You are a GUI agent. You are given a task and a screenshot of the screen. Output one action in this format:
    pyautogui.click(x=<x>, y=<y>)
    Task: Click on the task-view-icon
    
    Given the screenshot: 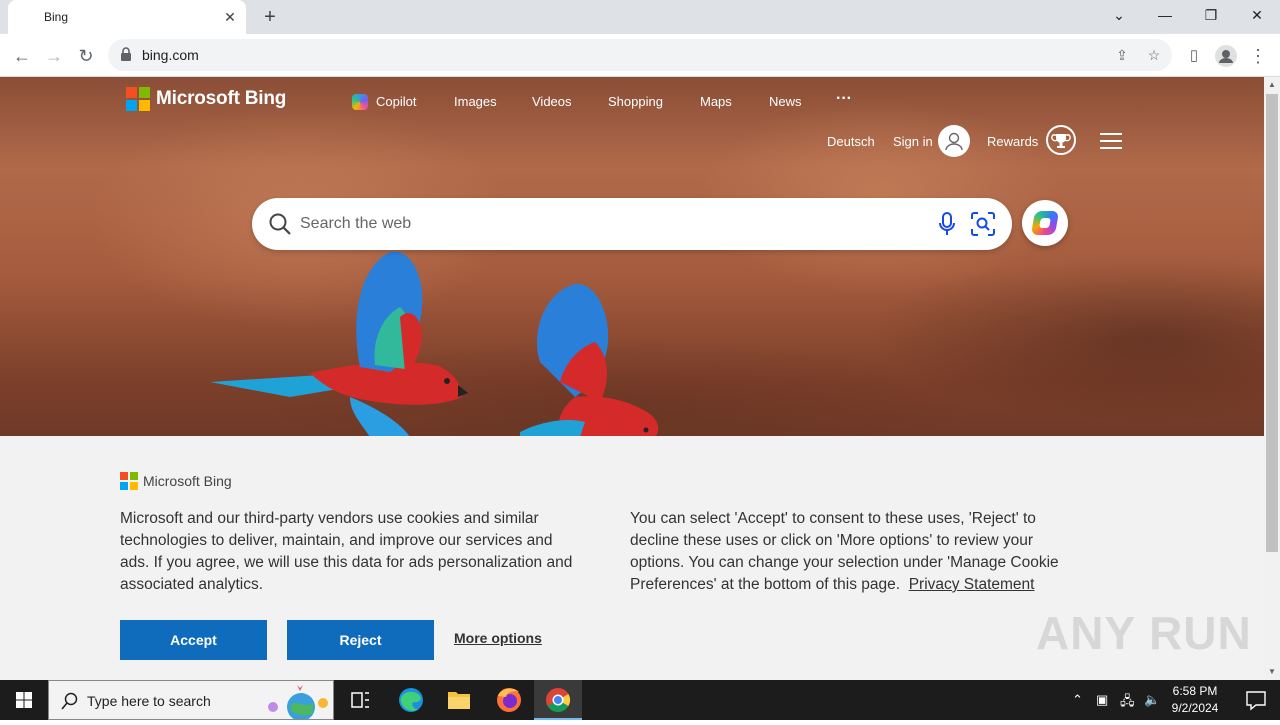 What is the action you would take?
    pyautogui.click(x=360, y=700)
    